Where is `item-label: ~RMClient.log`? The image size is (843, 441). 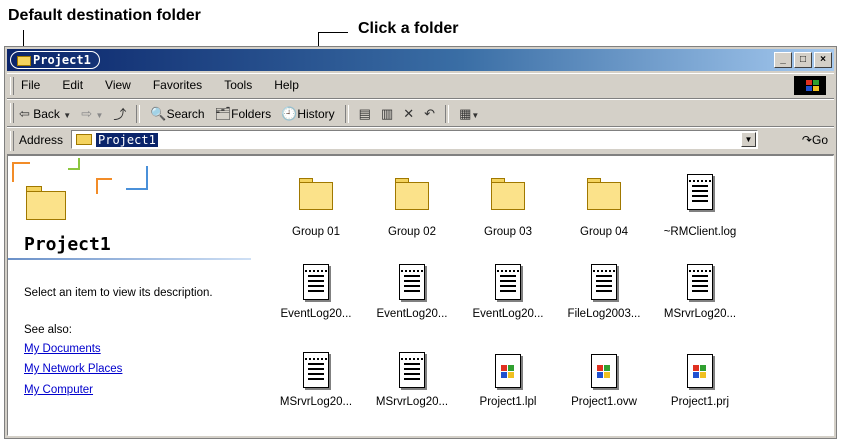
item-label: ~RMClient.log is located at coordinates (700, 232).